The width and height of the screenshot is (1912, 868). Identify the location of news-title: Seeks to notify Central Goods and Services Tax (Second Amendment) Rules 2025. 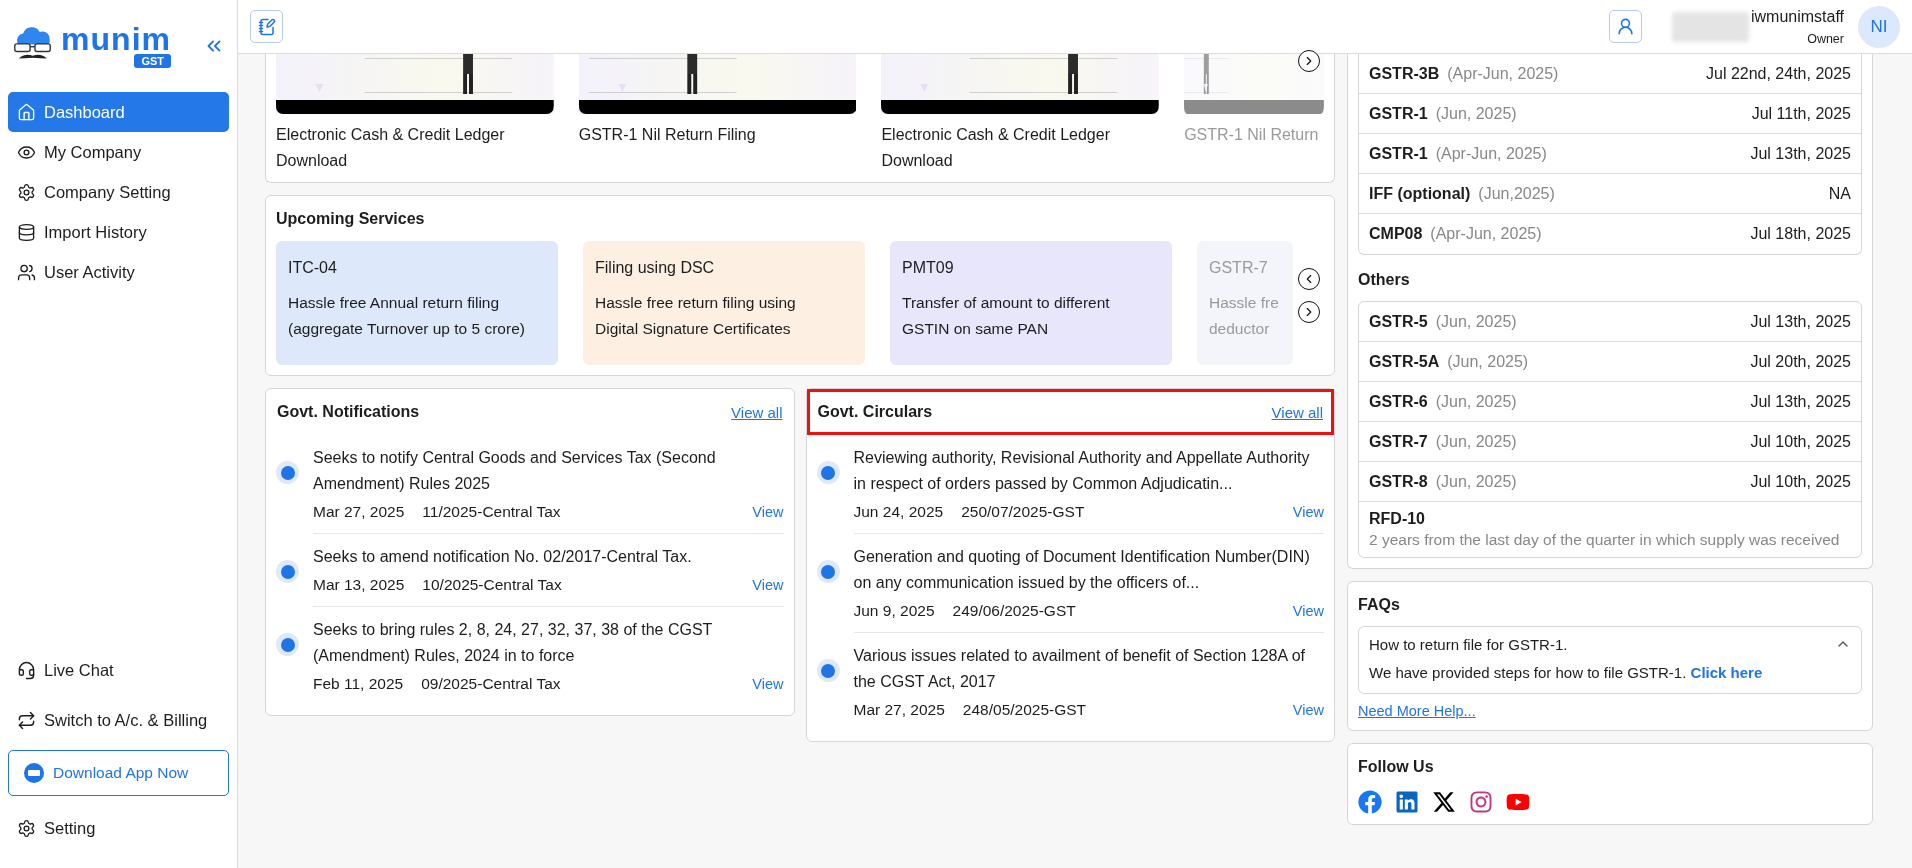
(515, 471).